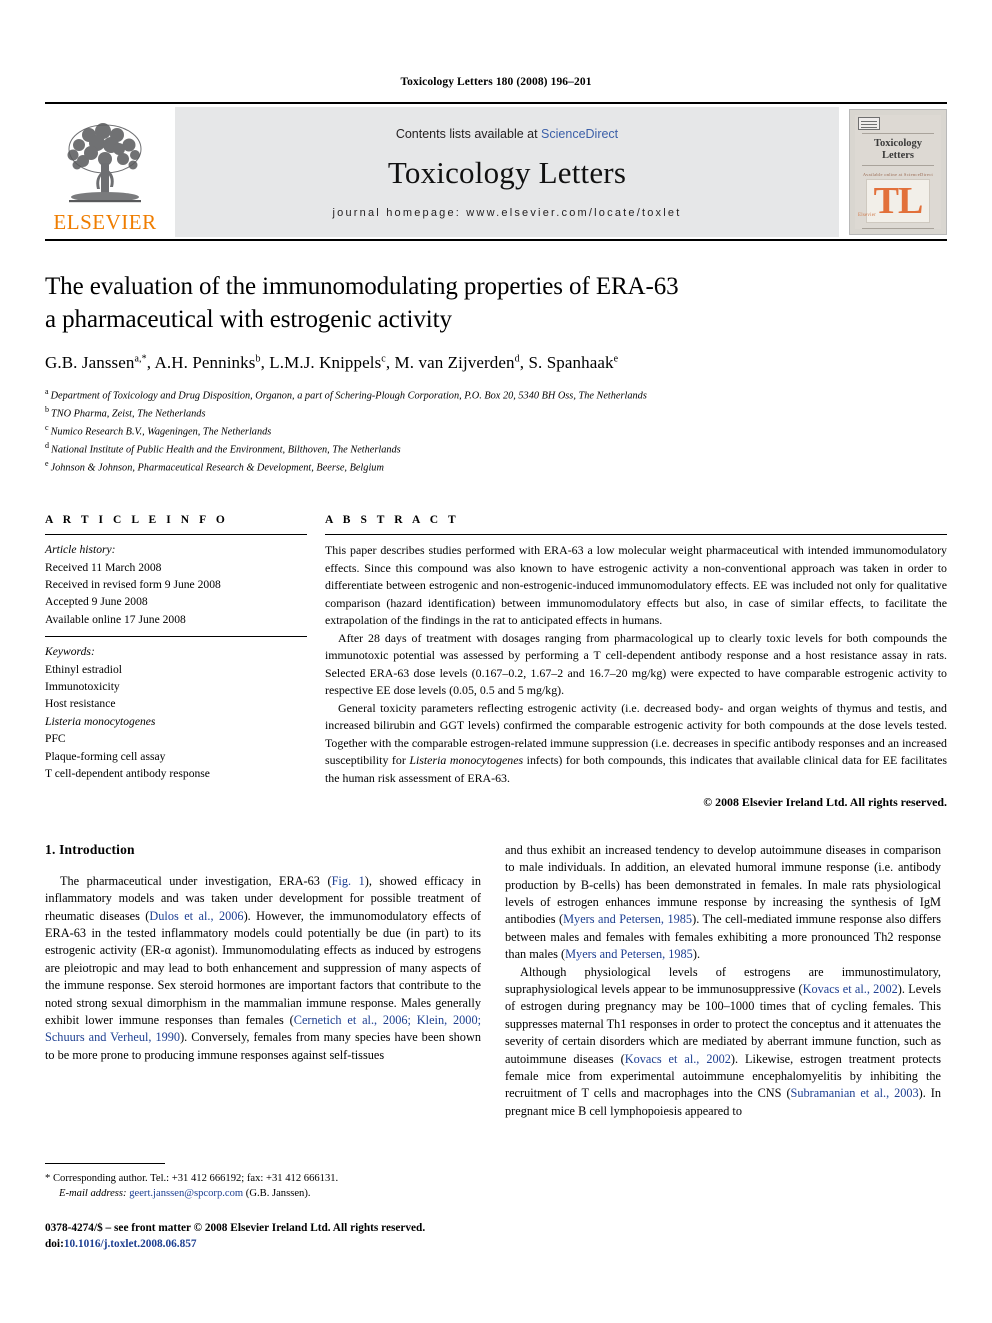 The height and width of the screenshot is (1323, 992). Describe the element at coordinates (348, 881) in the screenshot. I see `figure-1-link: Fig. 1` at that location.